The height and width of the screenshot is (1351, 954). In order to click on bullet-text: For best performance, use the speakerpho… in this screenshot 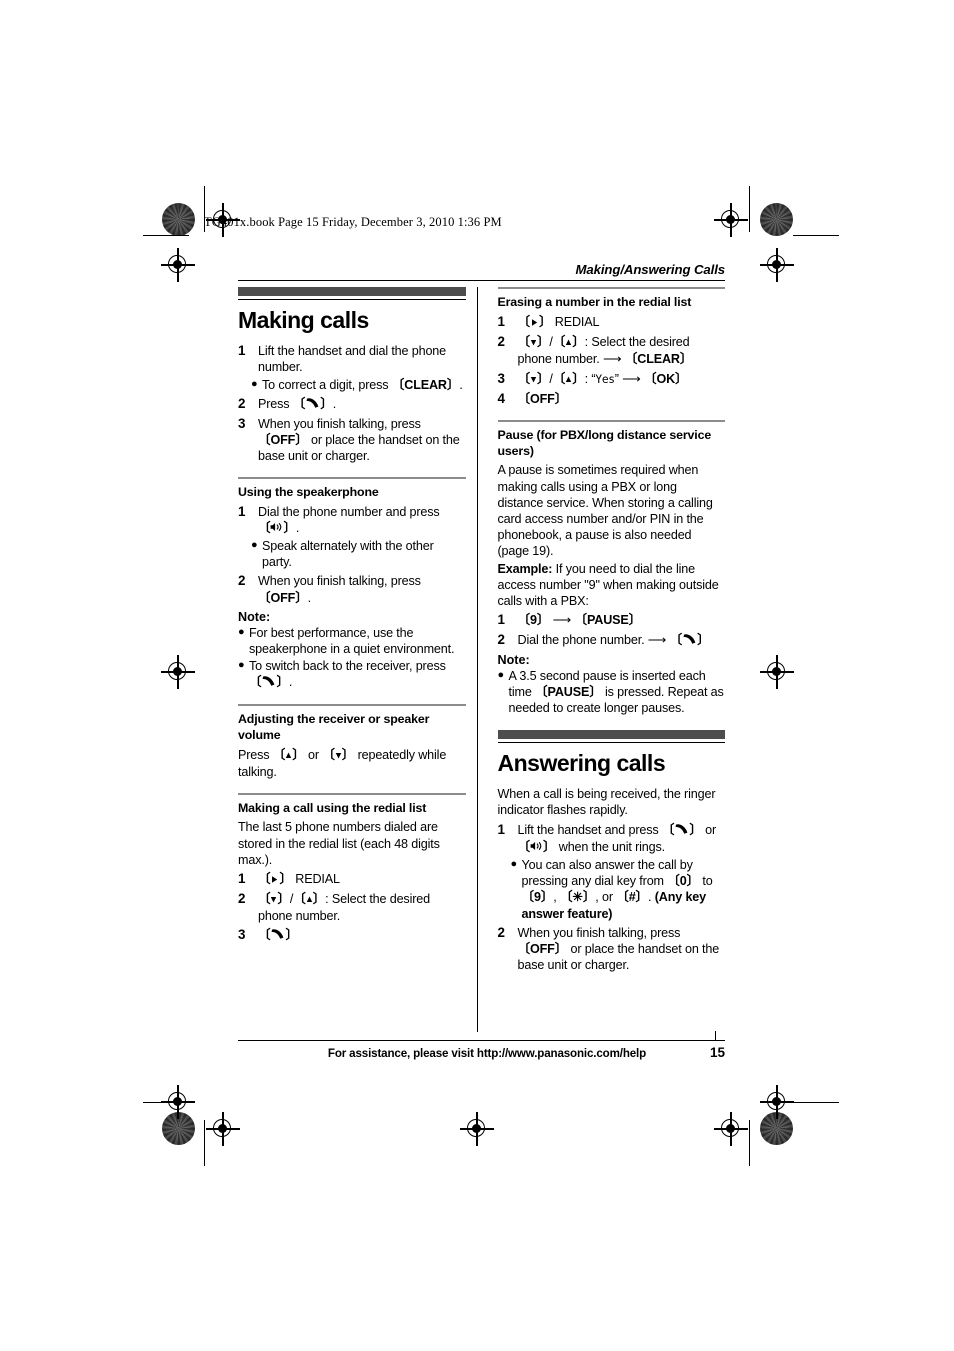, I will do `click(352, 640)`.